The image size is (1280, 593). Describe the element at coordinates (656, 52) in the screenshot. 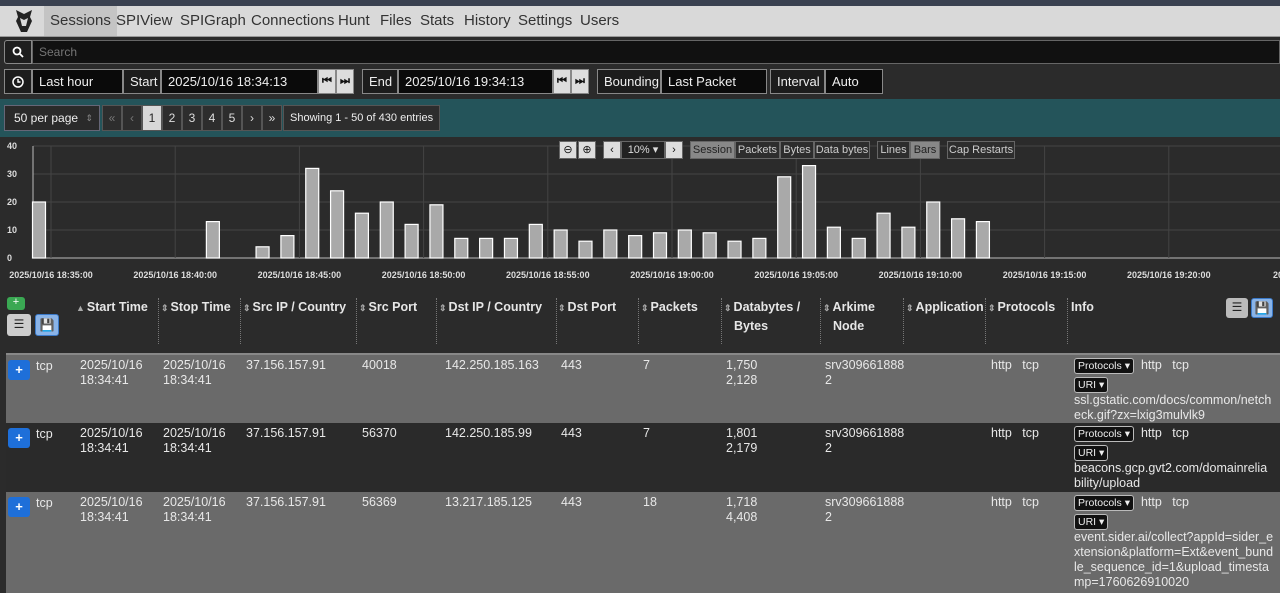

I see `search-input` at that location.